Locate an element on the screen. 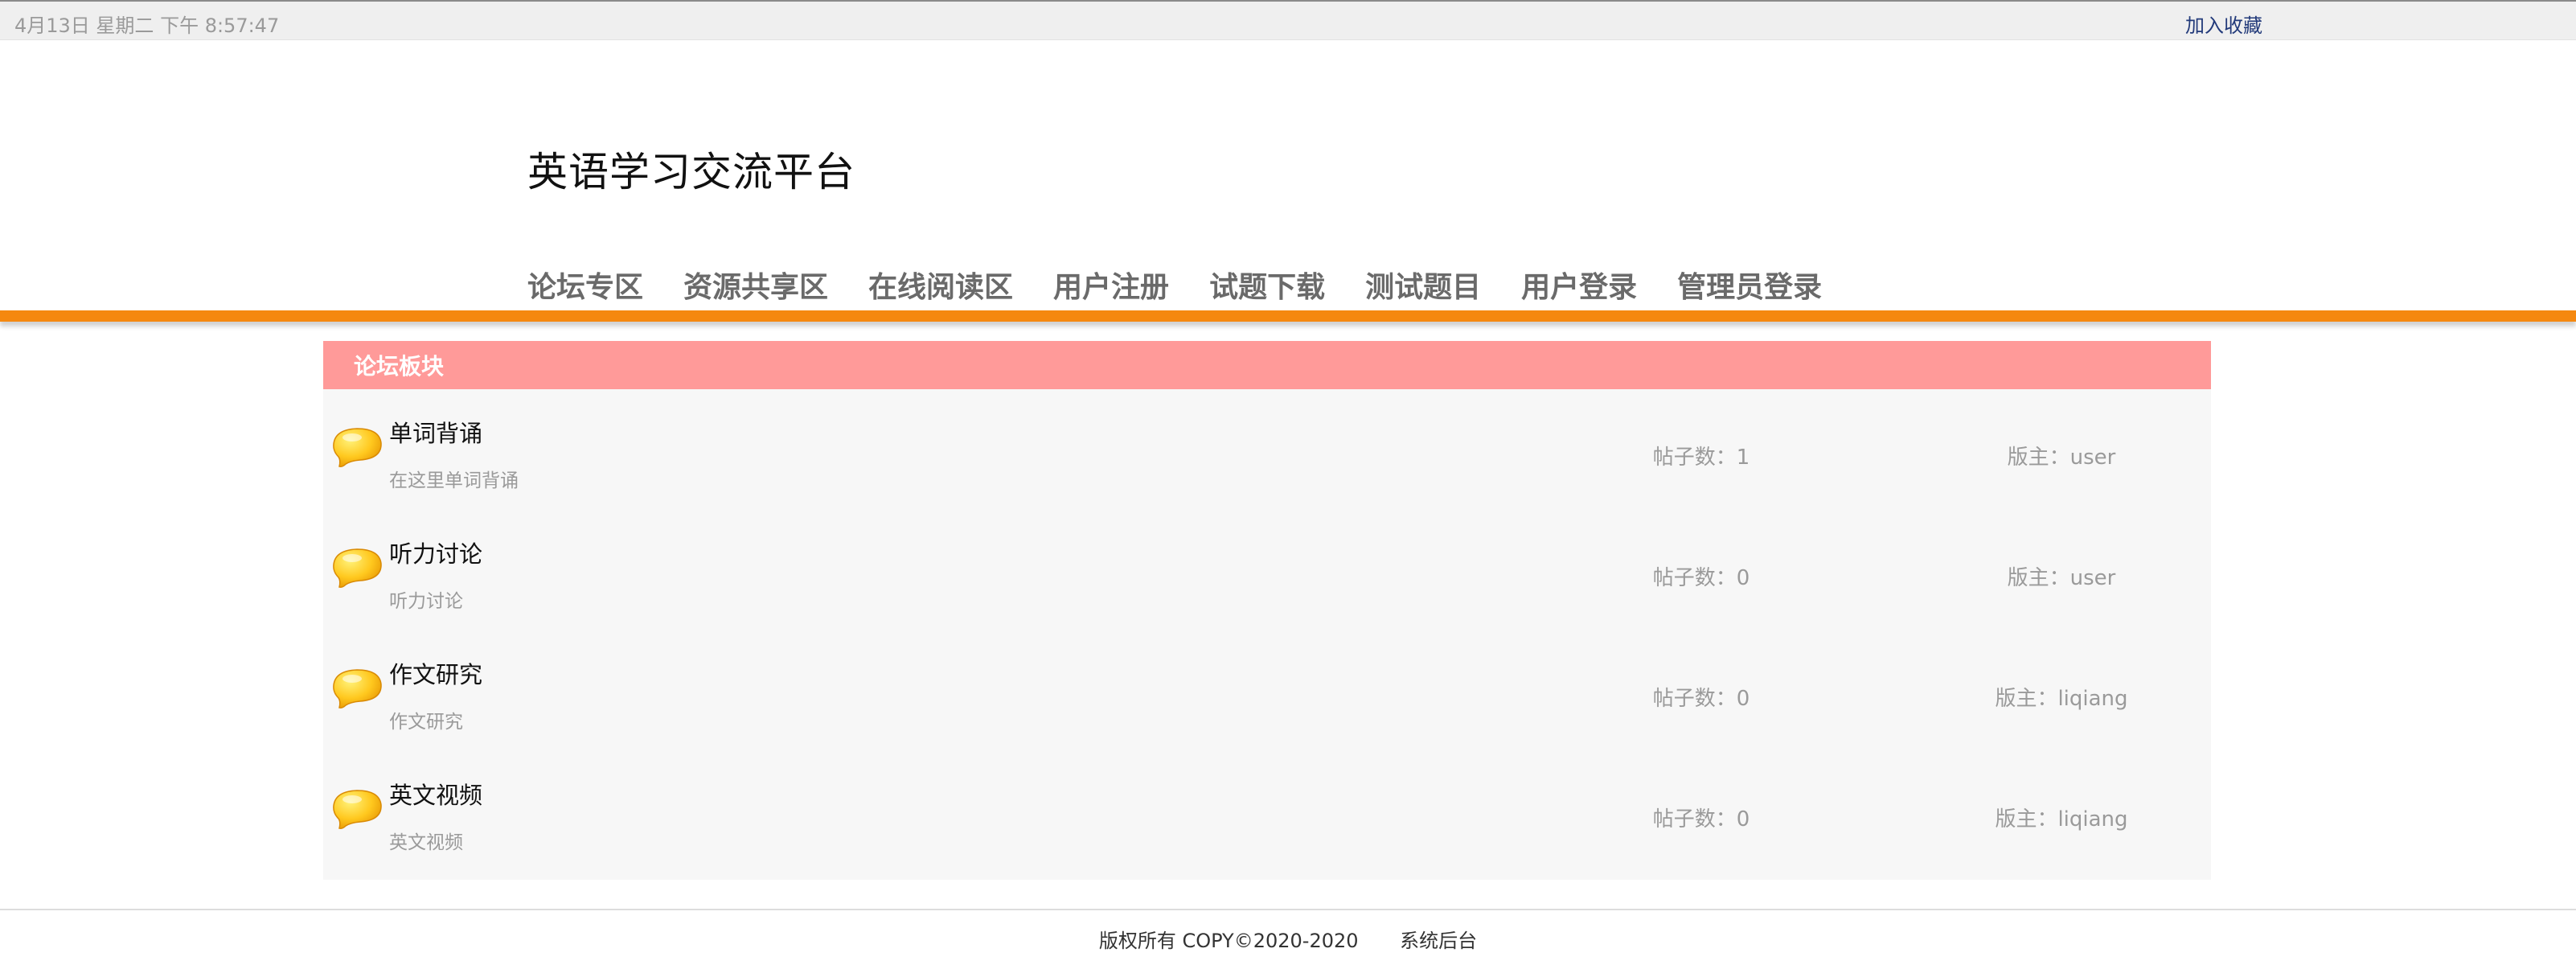  footer: 版权所有 COPY©2020-2020 系统后台 is located at coordinates (1288, 939).